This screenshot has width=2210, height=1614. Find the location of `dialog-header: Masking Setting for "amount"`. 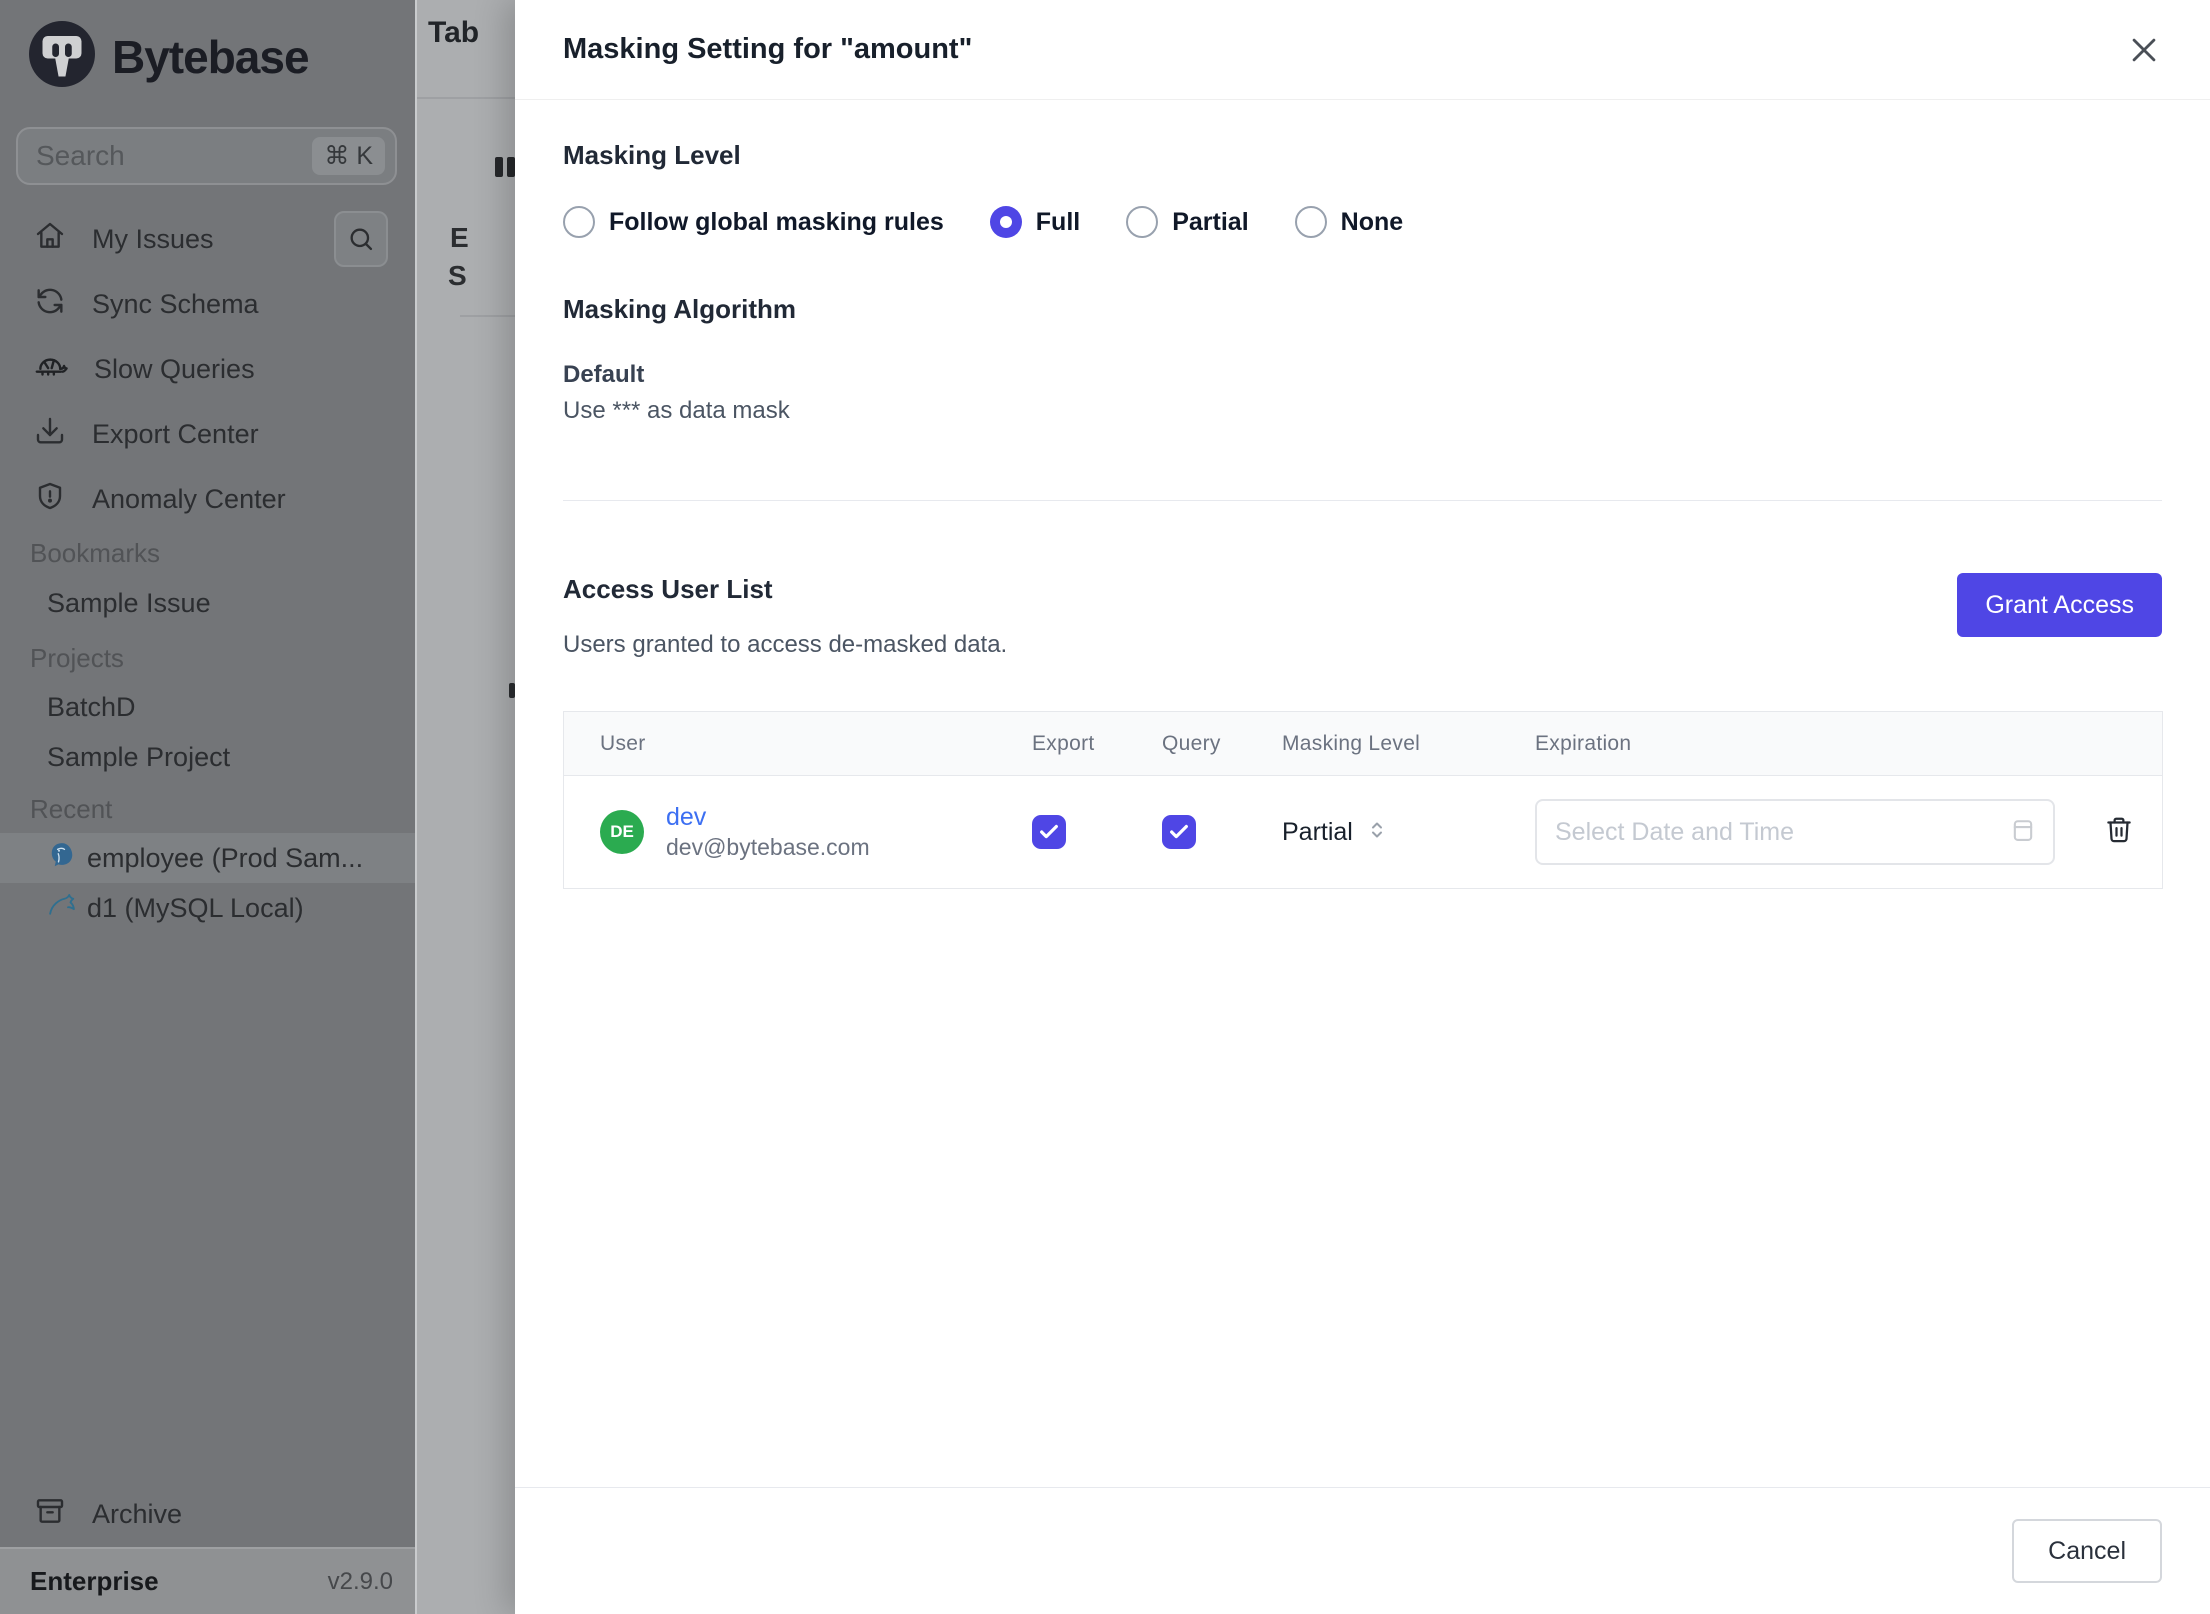

dialog-header: Masking Setting for "amount" is located at coordinates (1362, 50).